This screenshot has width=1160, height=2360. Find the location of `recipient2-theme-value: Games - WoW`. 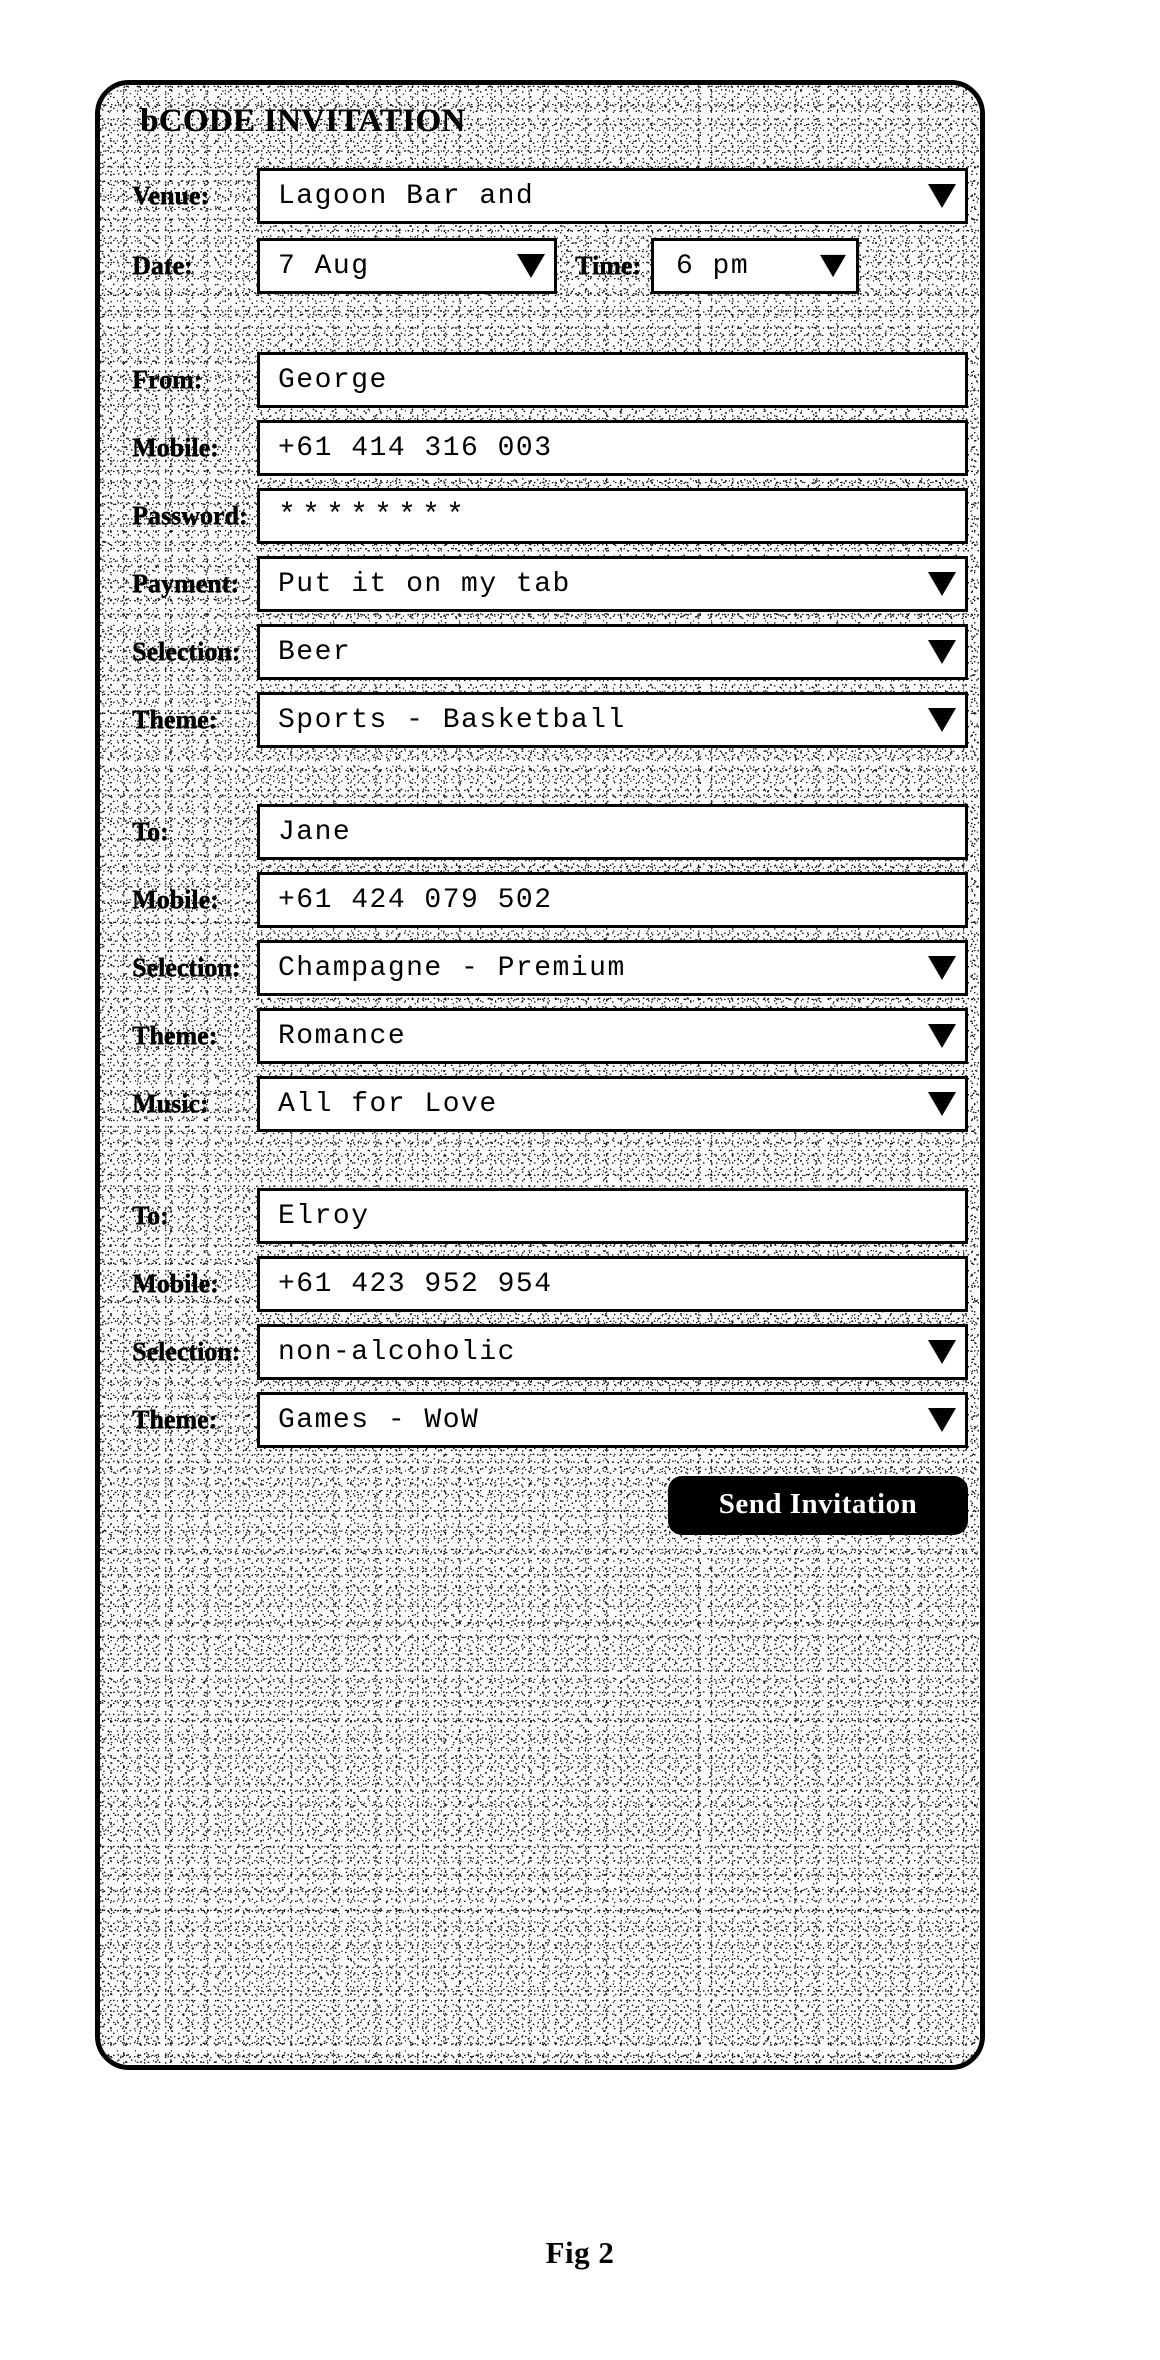

recipient2-theme-value: Games - WoW is located at coordinates (379, 1420).